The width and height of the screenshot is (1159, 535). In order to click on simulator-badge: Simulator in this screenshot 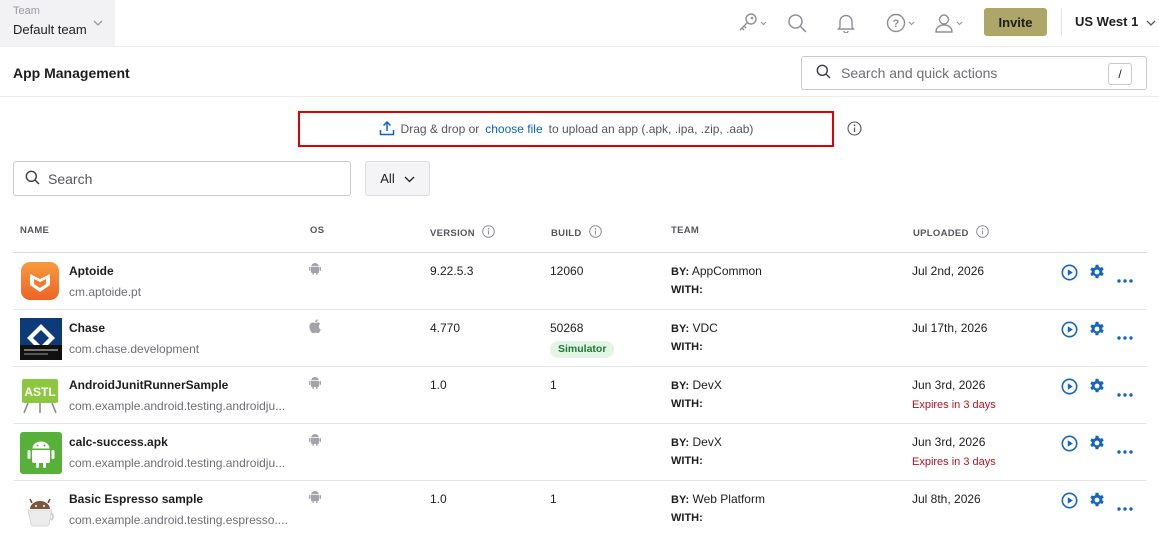, I will do `click(582, 349)`.